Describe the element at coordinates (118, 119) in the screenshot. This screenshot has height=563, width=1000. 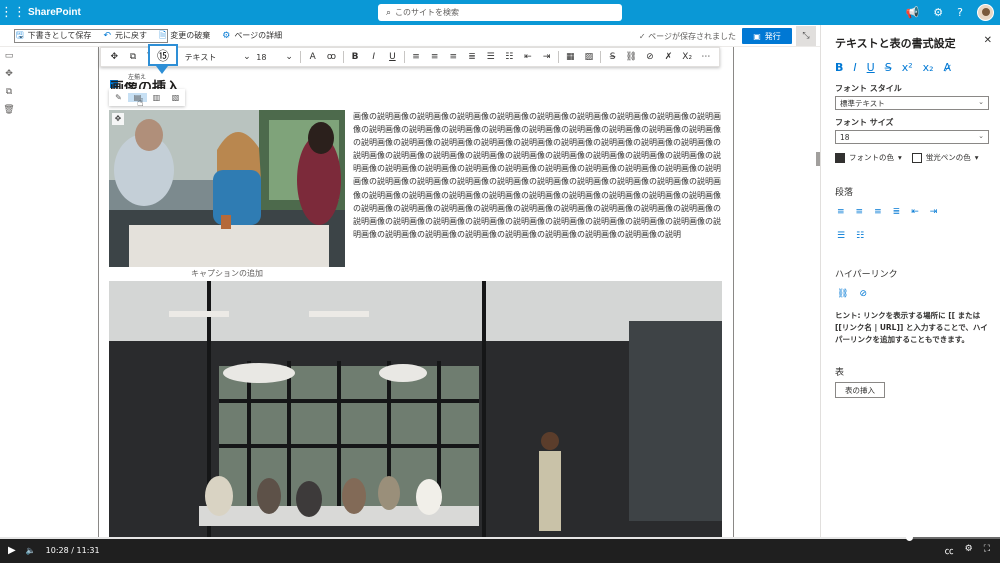
I see `image-move-handle-icon: ✥` at that location.